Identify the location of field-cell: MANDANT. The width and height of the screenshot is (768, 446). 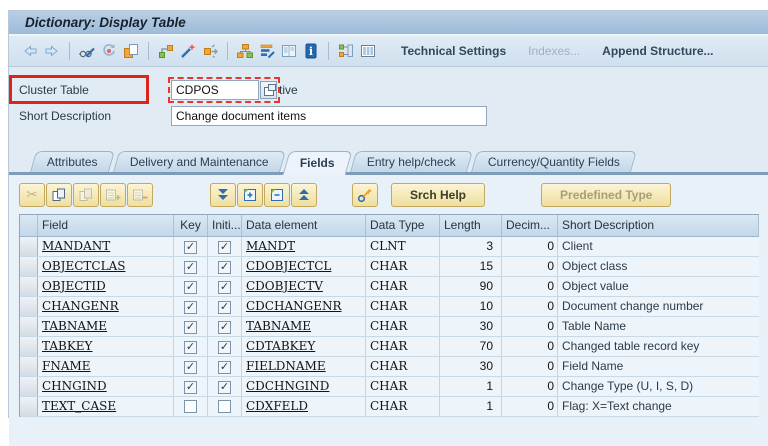
(106, 246).